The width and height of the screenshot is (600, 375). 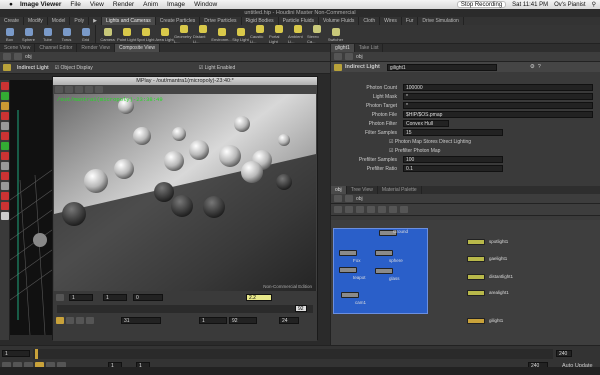 I want to click on mplay-range-end: 92, so click(x=243, y=320).